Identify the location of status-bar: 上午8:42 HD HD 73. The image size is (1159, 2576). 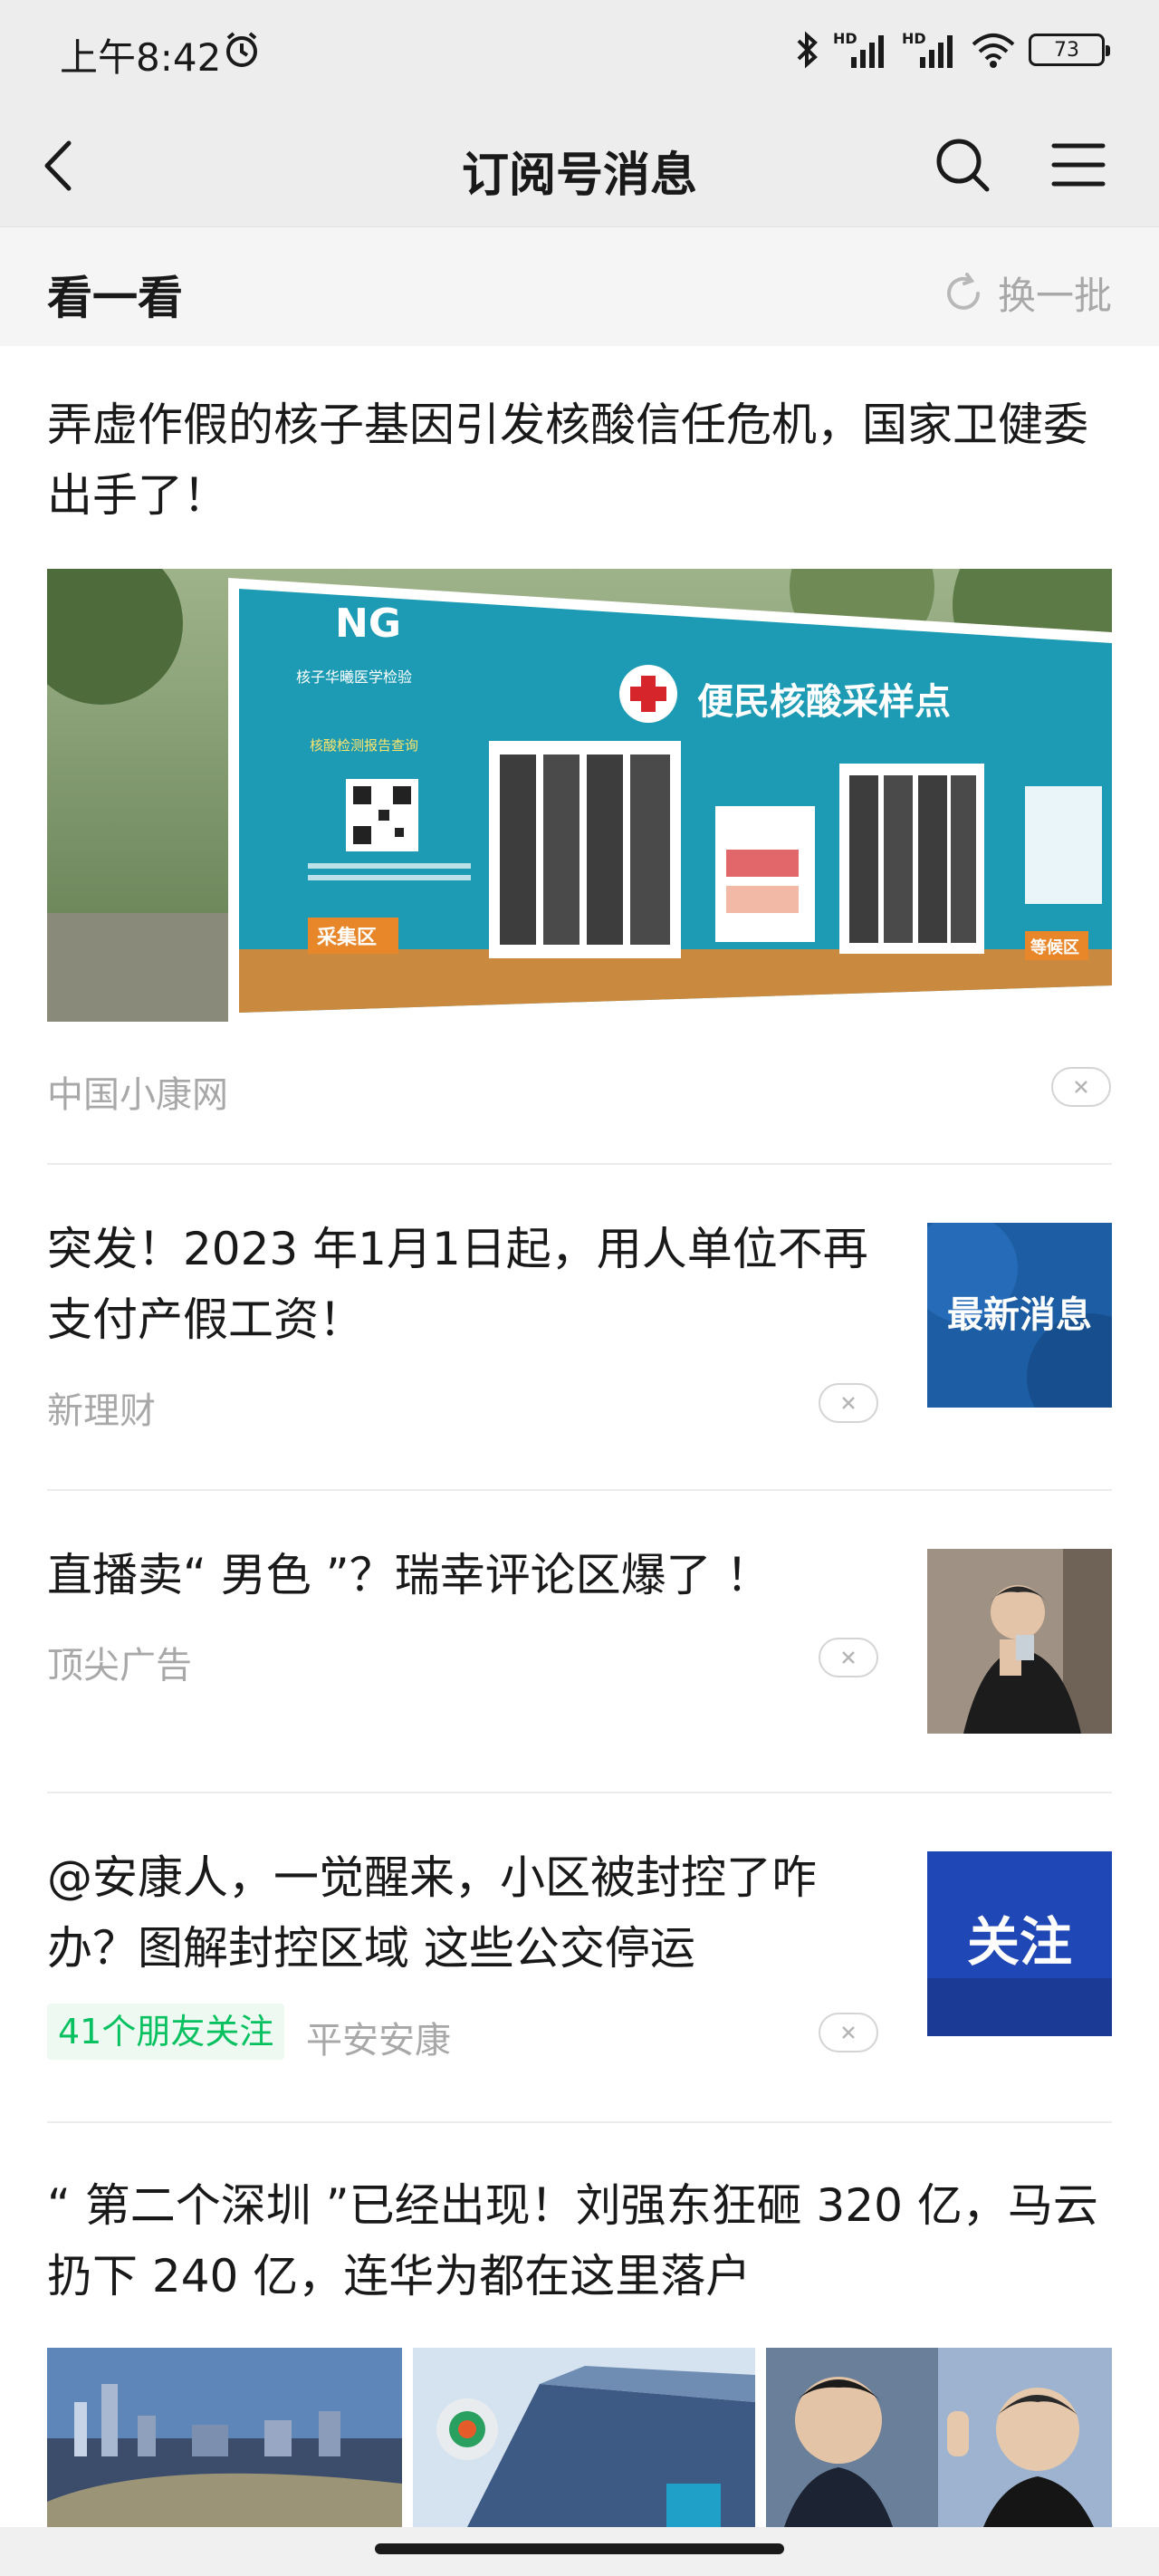
(579, 52).